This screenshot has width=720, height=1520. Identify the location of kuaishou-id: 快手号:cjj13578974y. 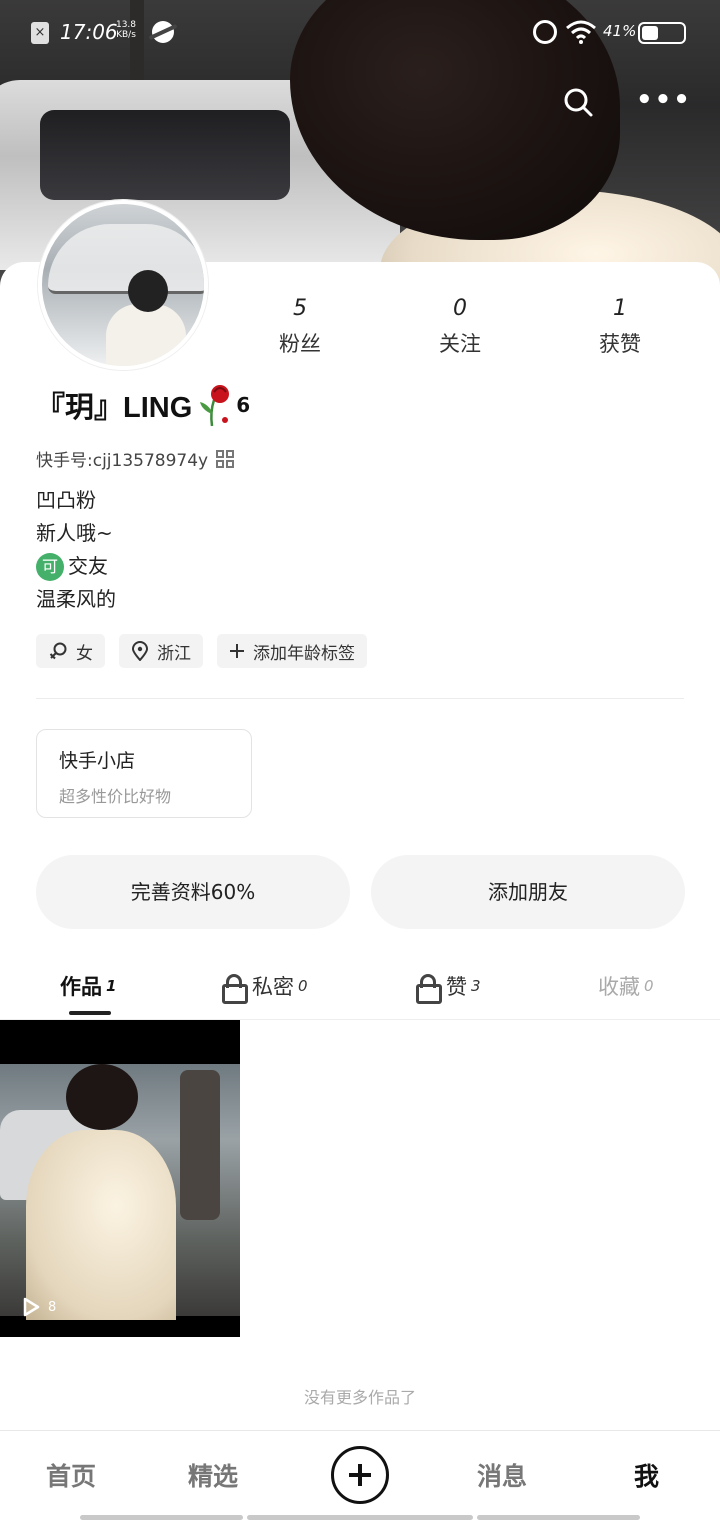
(122, 461).